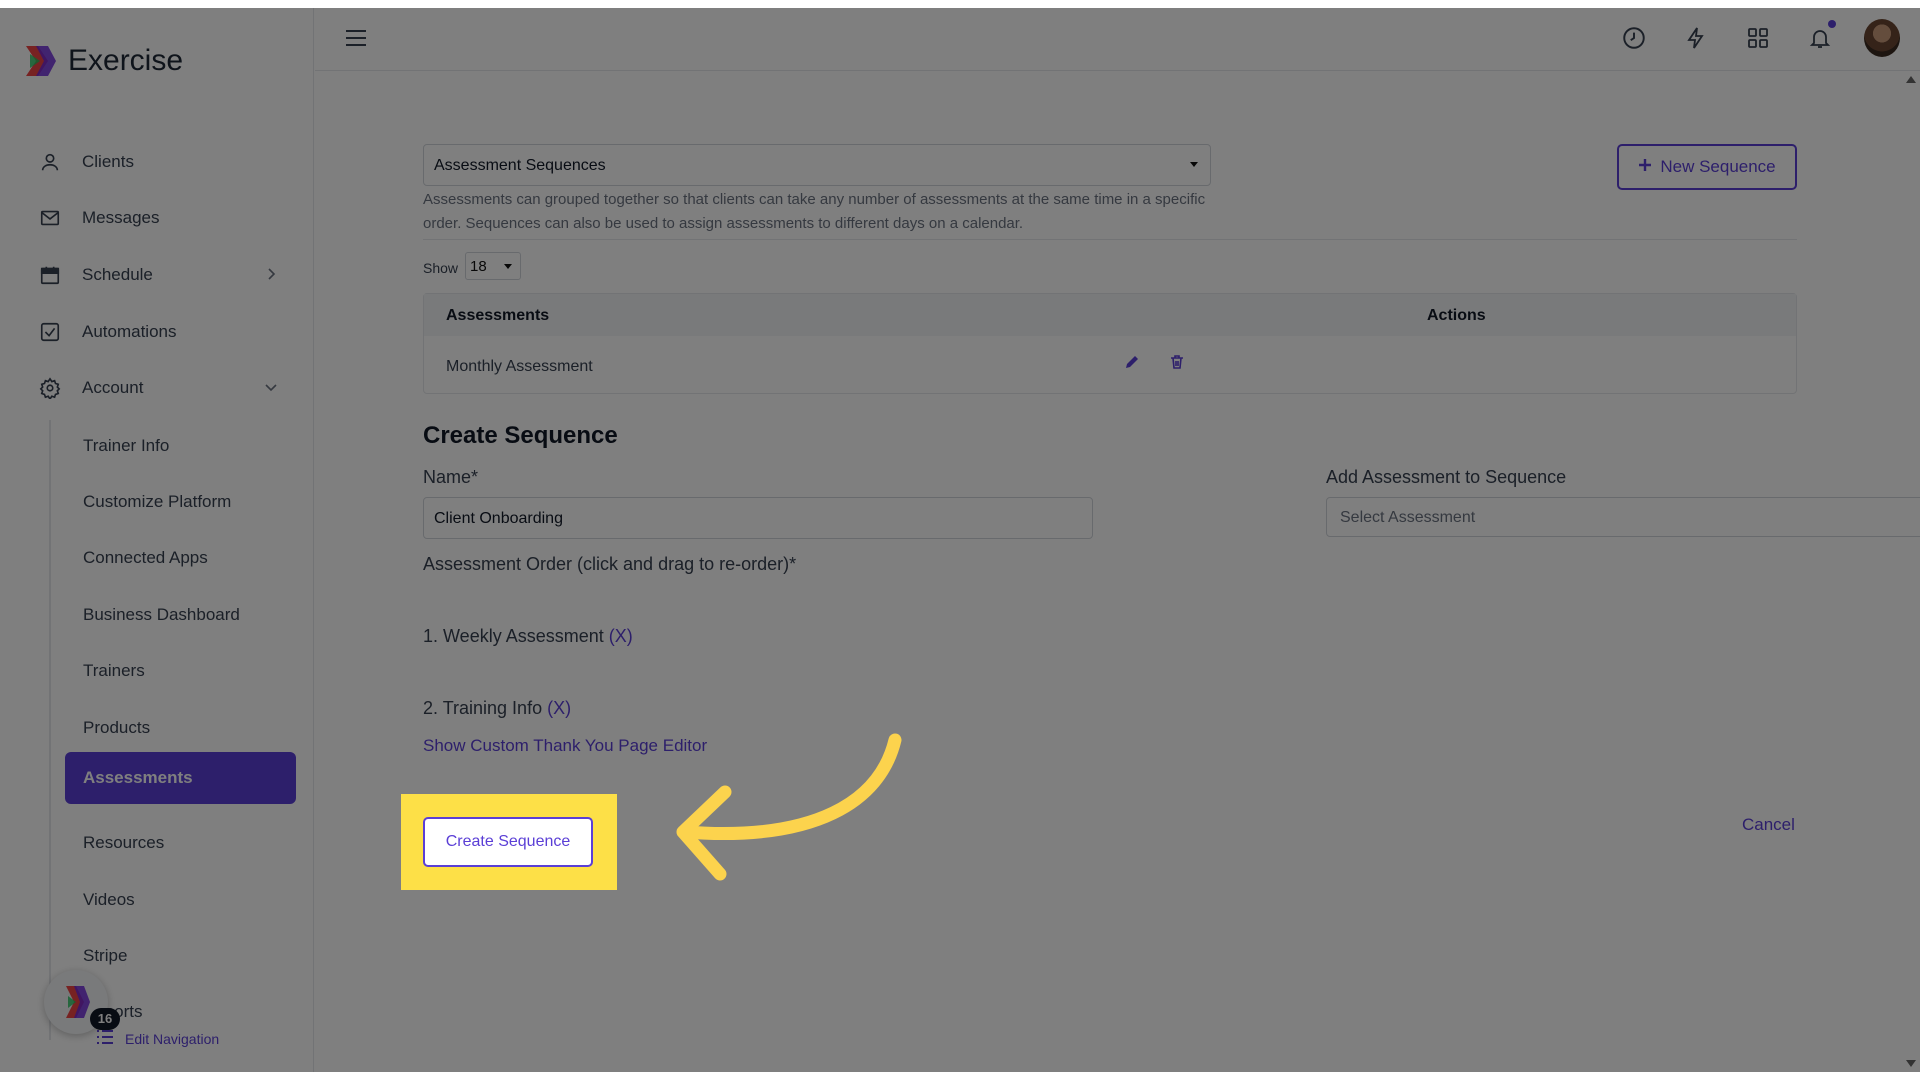  What do you see at coordinates (50, 388) in the screenshot?
I see `gear-icon` at bounding box center [50, 388].